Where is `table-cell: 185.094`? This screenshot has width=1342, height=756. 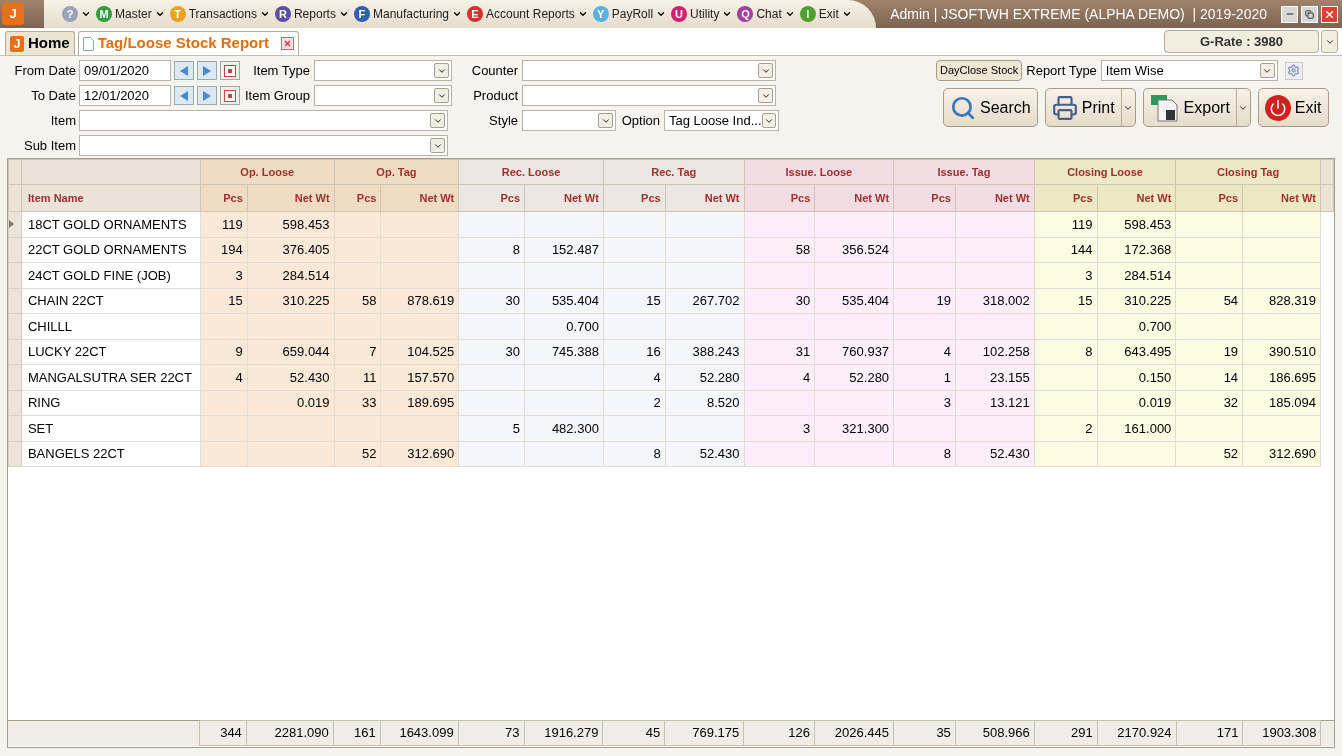 table-cell: 185.094 is located at coordinates (1292, 402).